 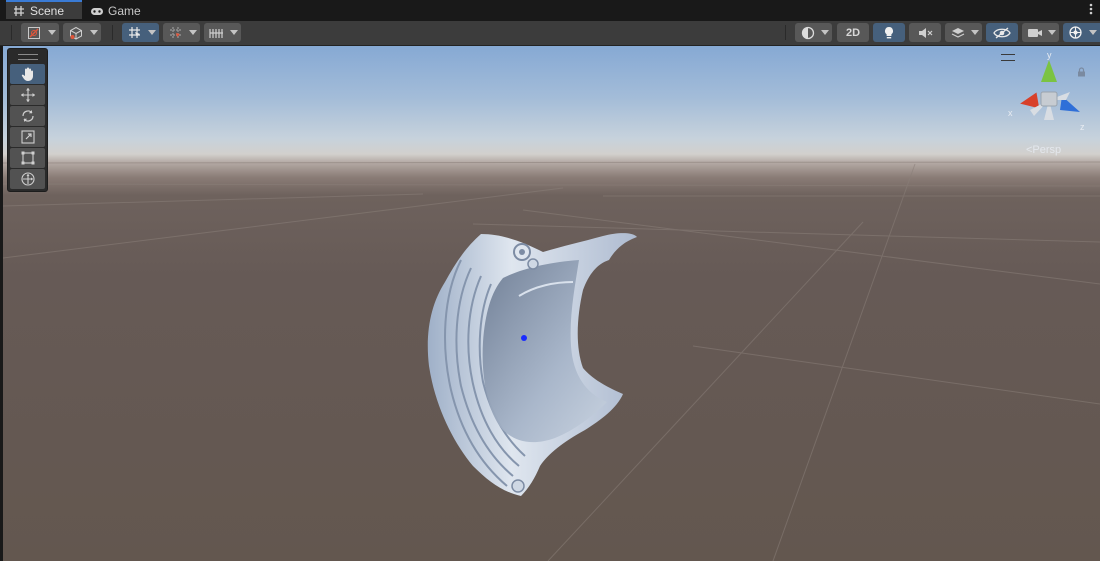 I want to click on lightbulb-icon, so click(x=889, y=32).